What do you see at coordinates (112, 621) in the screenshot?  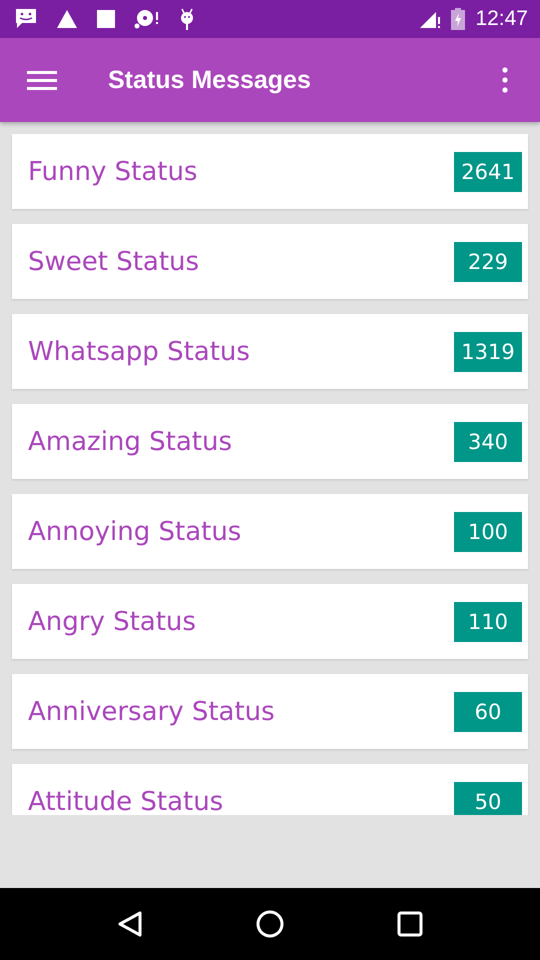 I see `category-name: Angry Status` at bounding box center [112, 621].